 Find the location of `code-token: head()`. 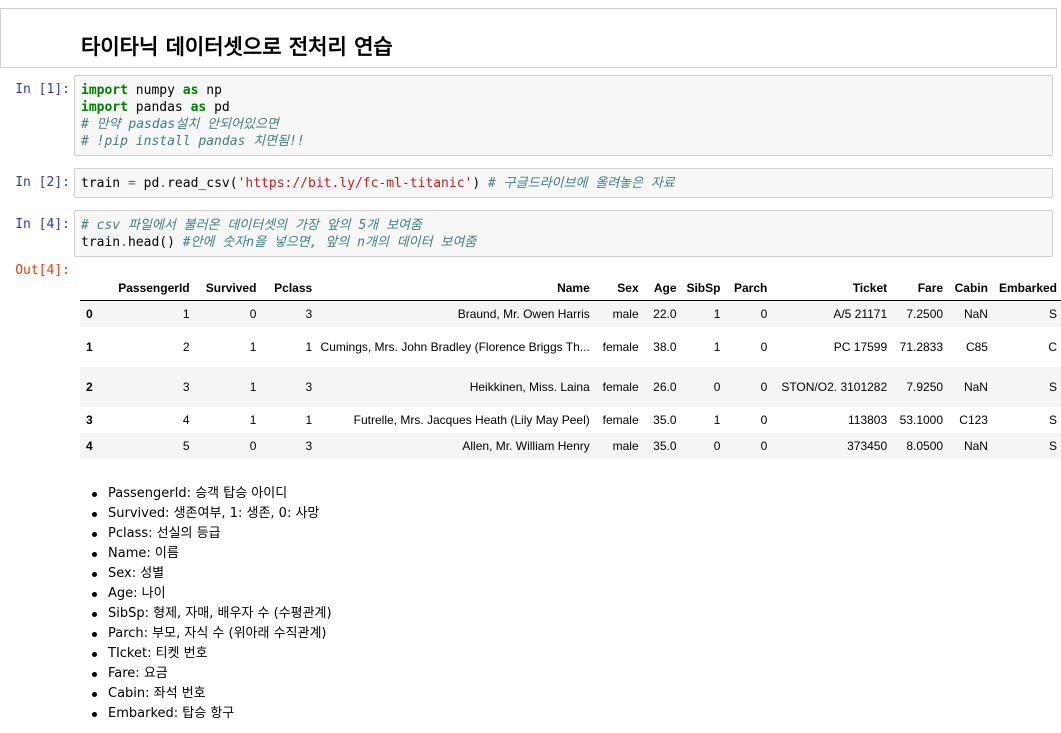

code-token: head() is located at coordinates (155, 242).